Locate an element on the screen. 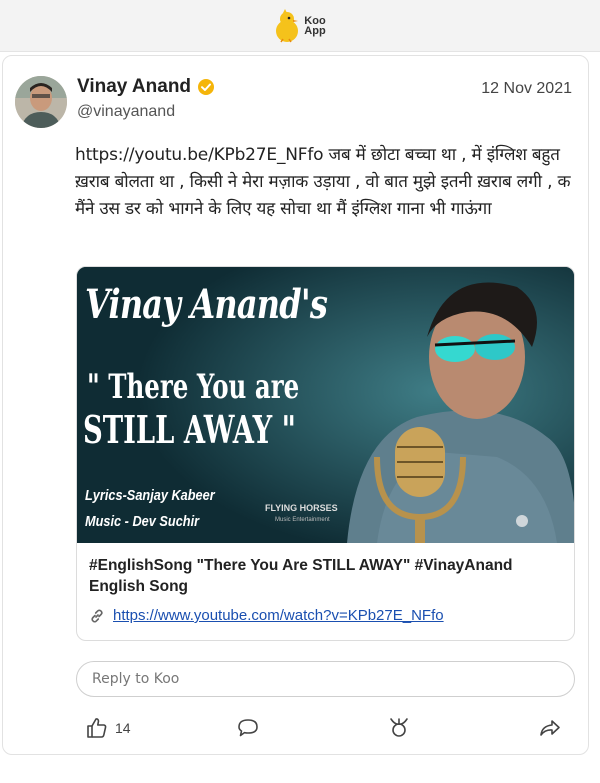  rekoo-button is located at coordinates (399, 728).